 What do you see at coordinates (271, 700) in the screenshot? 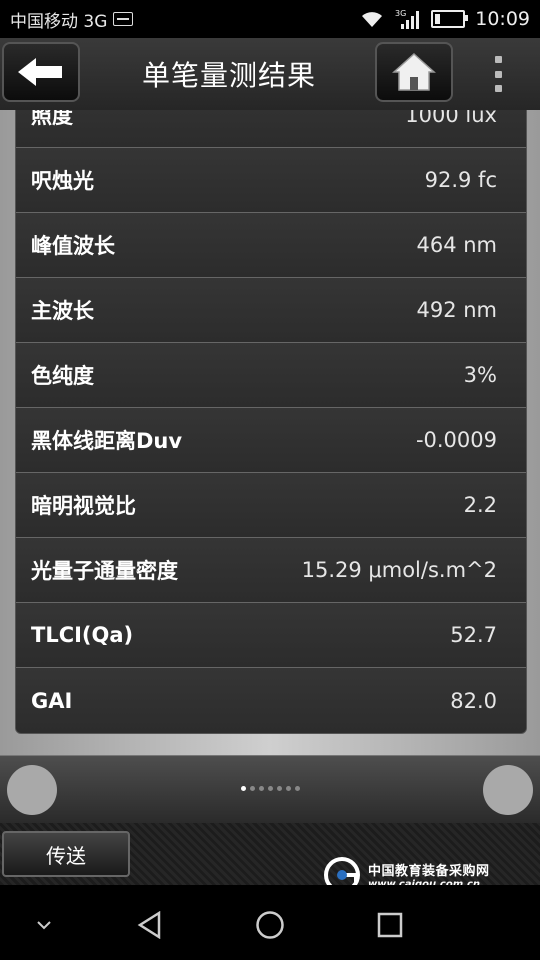
I see `list-item: GAI 82.0` at bounding box center [271, 700].